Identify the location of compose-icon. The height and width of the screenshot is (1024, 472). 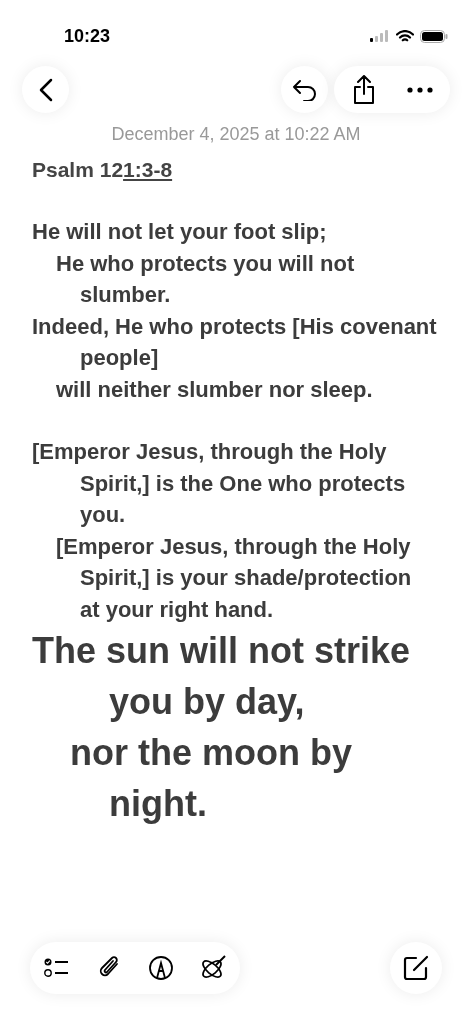
(416, 968).